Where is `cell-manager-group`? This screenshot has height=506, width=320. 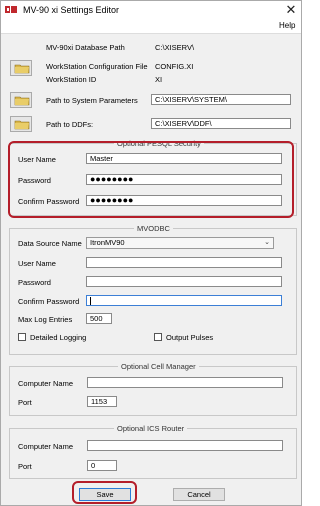 cell-manager-group is located at coordinates (153, 391).